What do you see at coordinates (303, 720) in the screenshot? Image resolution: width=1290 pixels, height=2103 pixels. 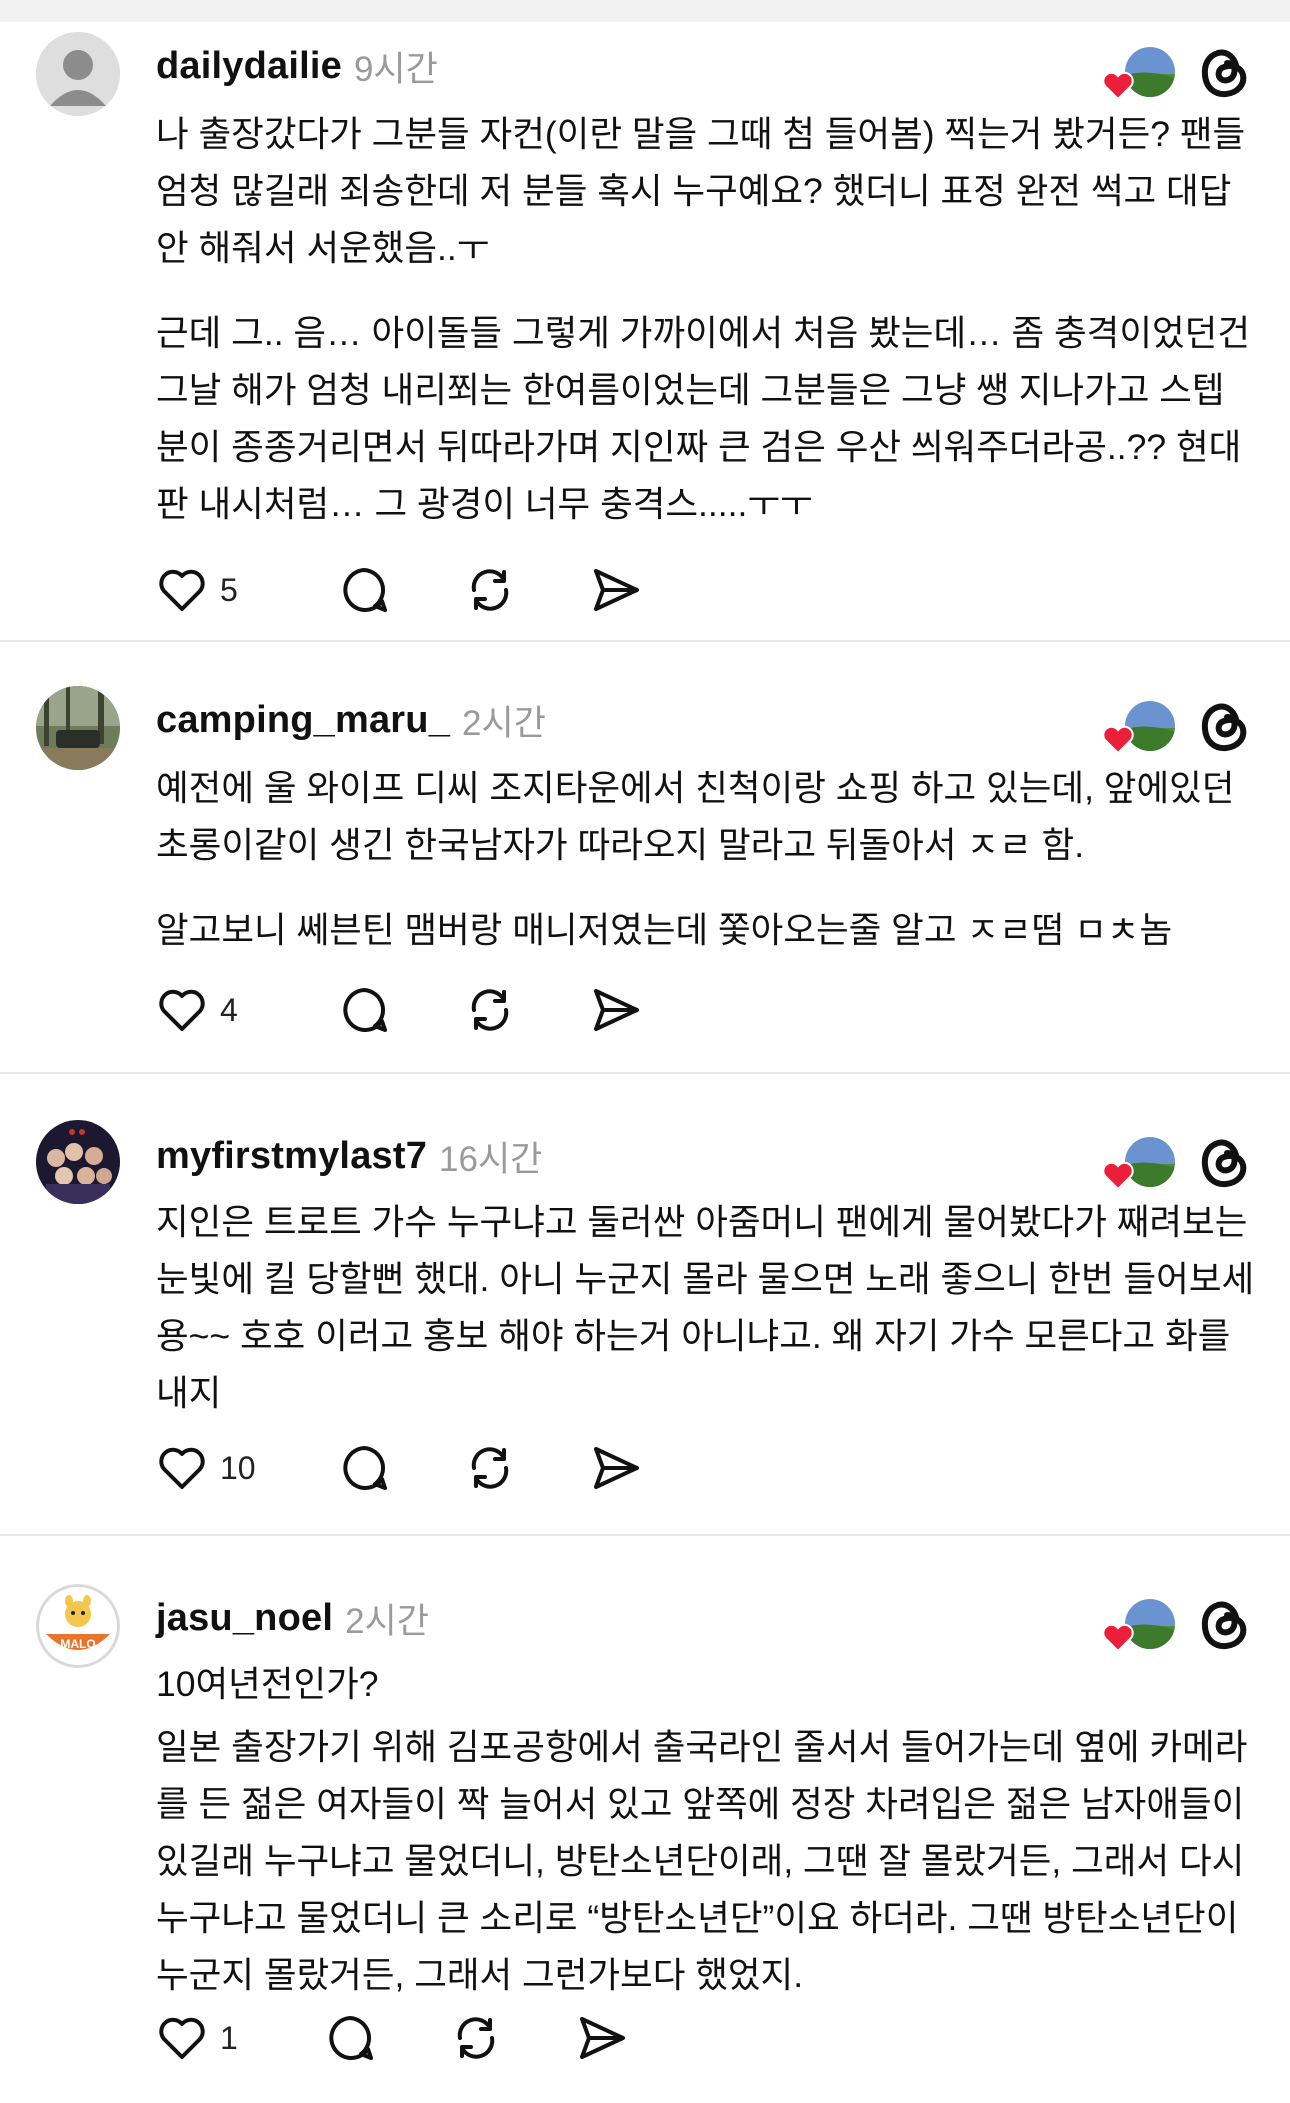 I see `username: camping_maru_` at bounding box center [303, 720].